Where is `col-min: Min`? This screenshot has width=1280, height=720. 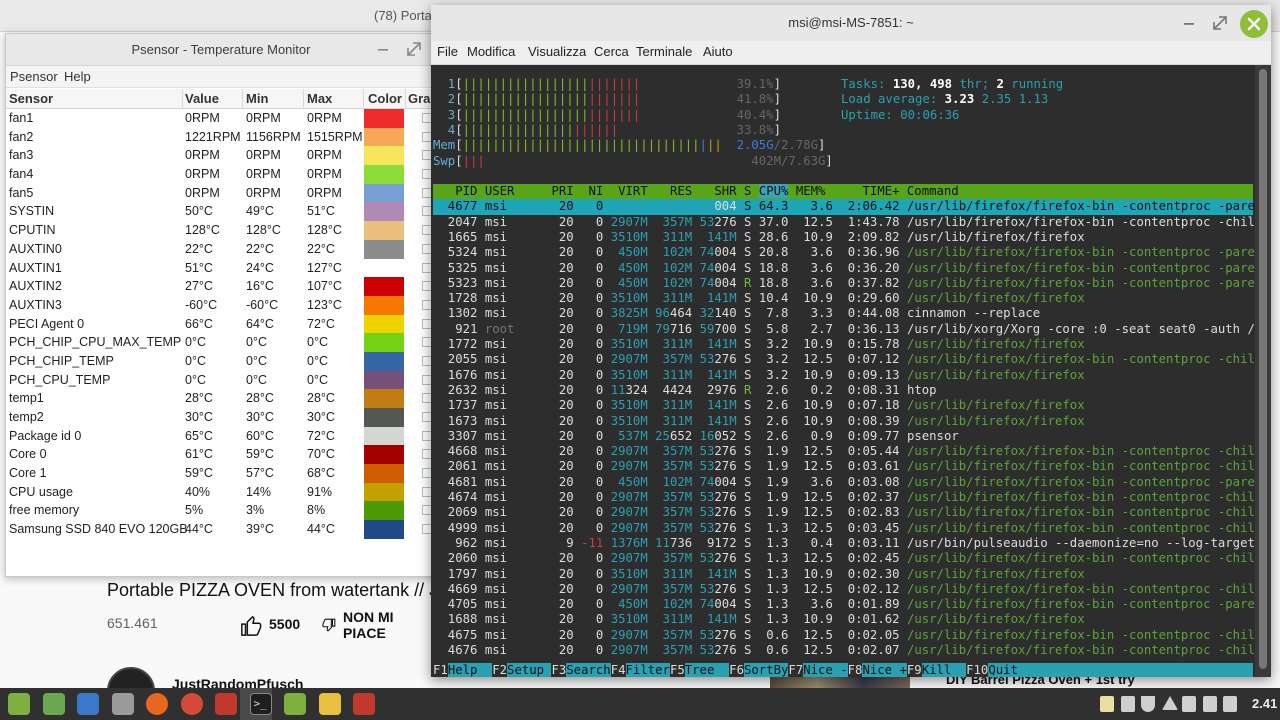 col-min: Min is located at coordinates (257, 98).